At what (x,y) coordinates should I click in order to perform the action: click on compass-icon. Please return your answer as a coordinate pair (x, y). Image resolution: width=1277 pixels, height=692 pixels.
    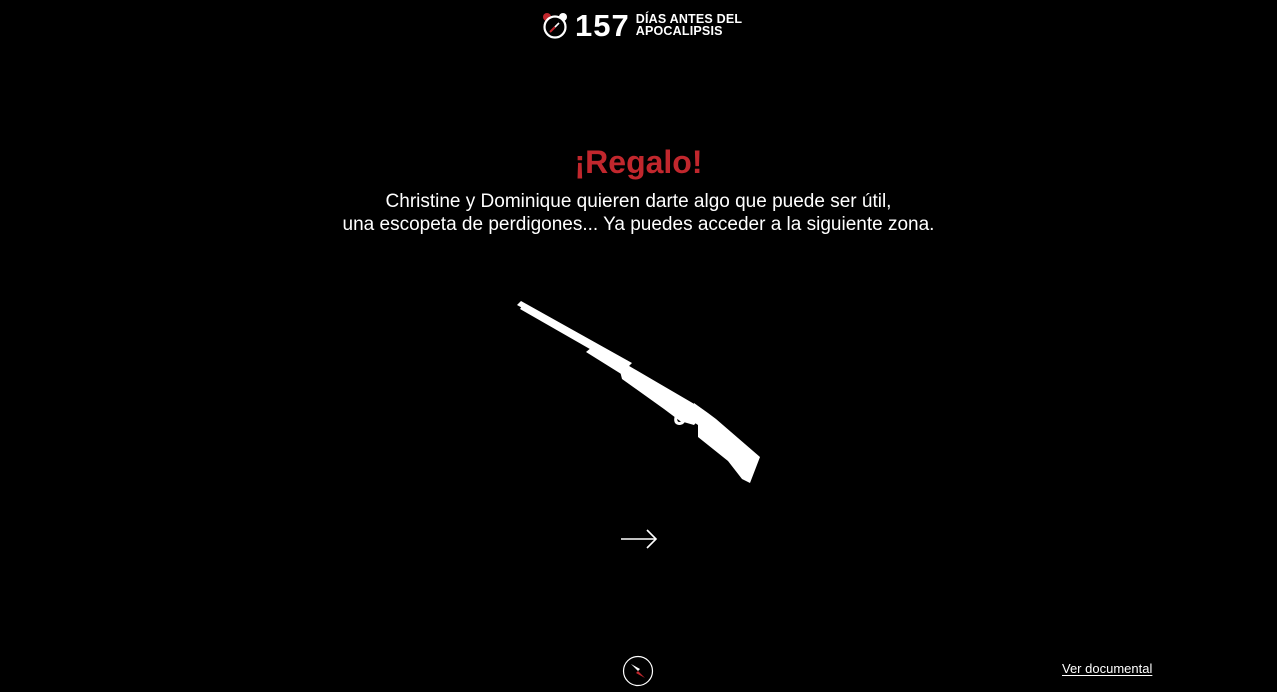
    Looking at the image, I should click on (638, 671).